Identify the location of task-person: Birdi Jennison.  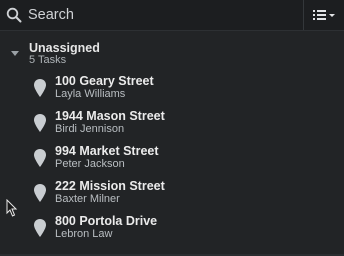
(90, 129).